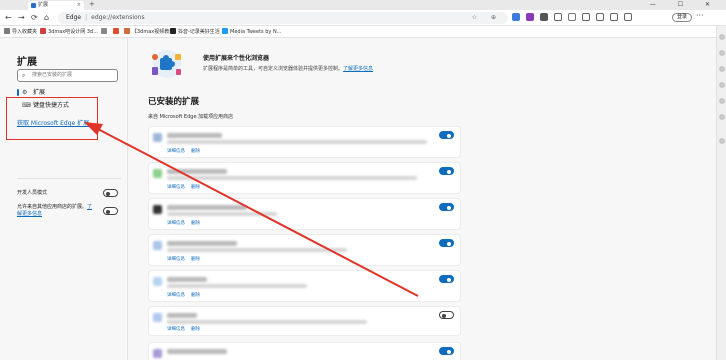  I want to click on download-icon, so click(614, 17).